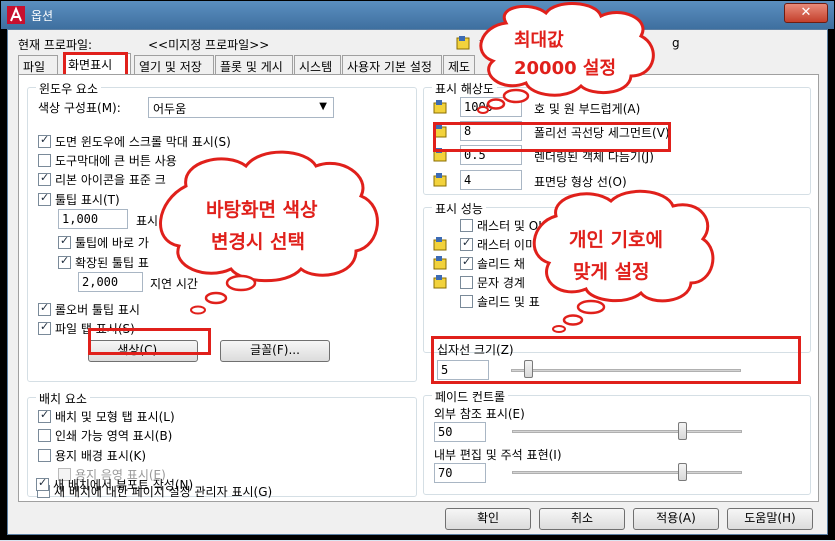 This screenshot has width=835, height=541. What do you see at coordinates (114, 436) in the screenshot?
I see `checkbox-label: 인쇄 가능 영역 표시(B)` at bounding box center [114, 436].